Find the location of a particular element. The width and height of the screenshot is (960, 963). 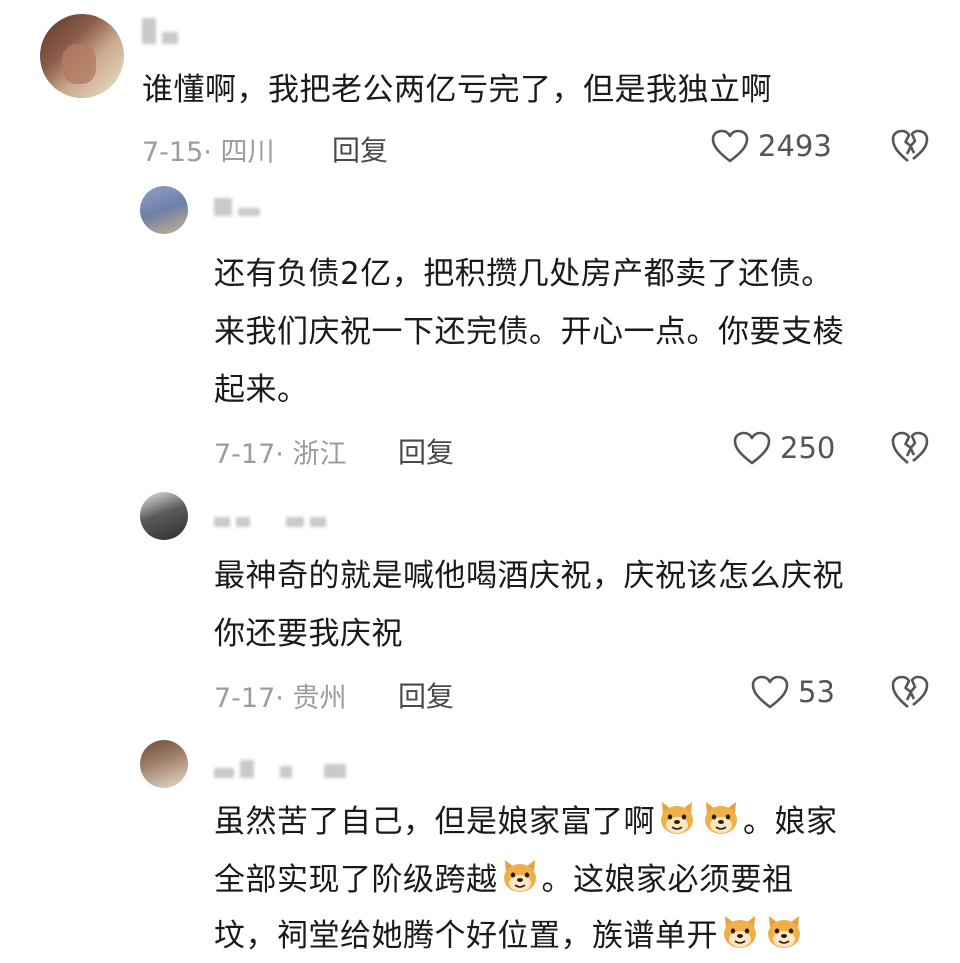

comment-text-line-3: 坟，祠堂给她腾个好位置，族谱单开 is located at coordinates (510, 936).